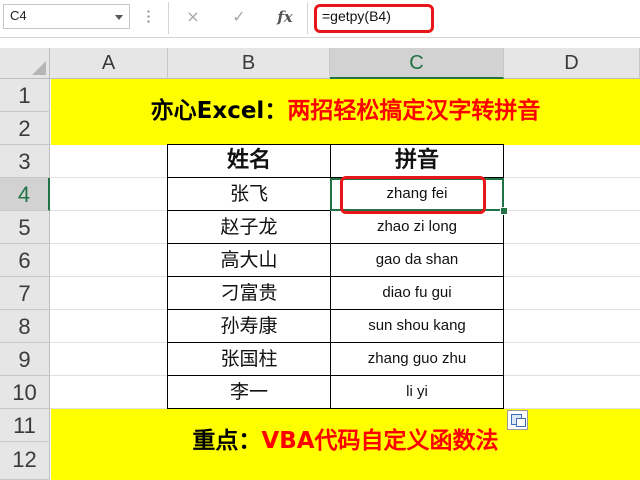 This screenshot has height=480, width=640. What do you see at coordinates (25, 293) in the screenshot?
I see `row-header-7: 7` at bounding box center [25, 293].